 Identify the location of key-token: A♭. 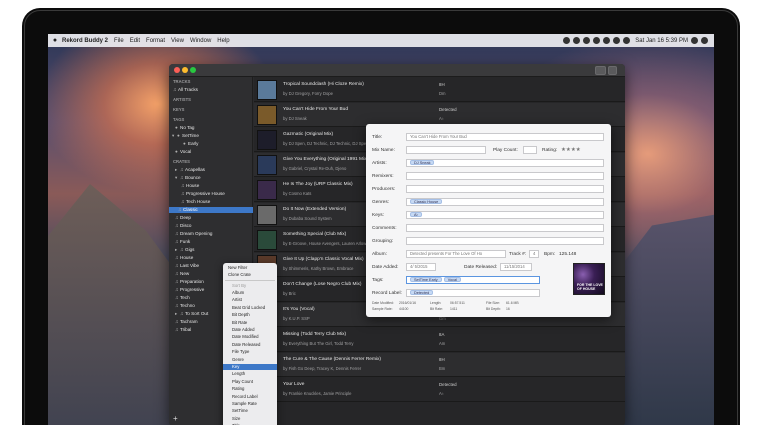
(416, 214).